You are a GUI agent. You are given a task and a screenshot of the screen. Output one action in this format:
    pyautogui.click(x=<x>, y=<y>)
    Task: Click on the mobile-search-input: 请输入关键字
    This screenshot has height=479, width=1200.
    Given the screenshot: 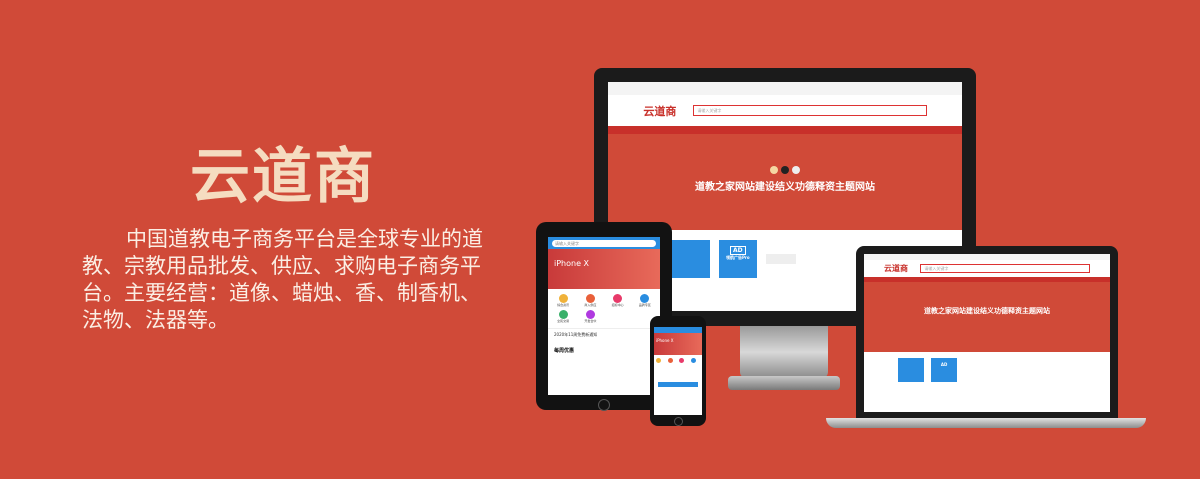 What is the action you would take?
    pyautogui.click(x=604, y=243)
    